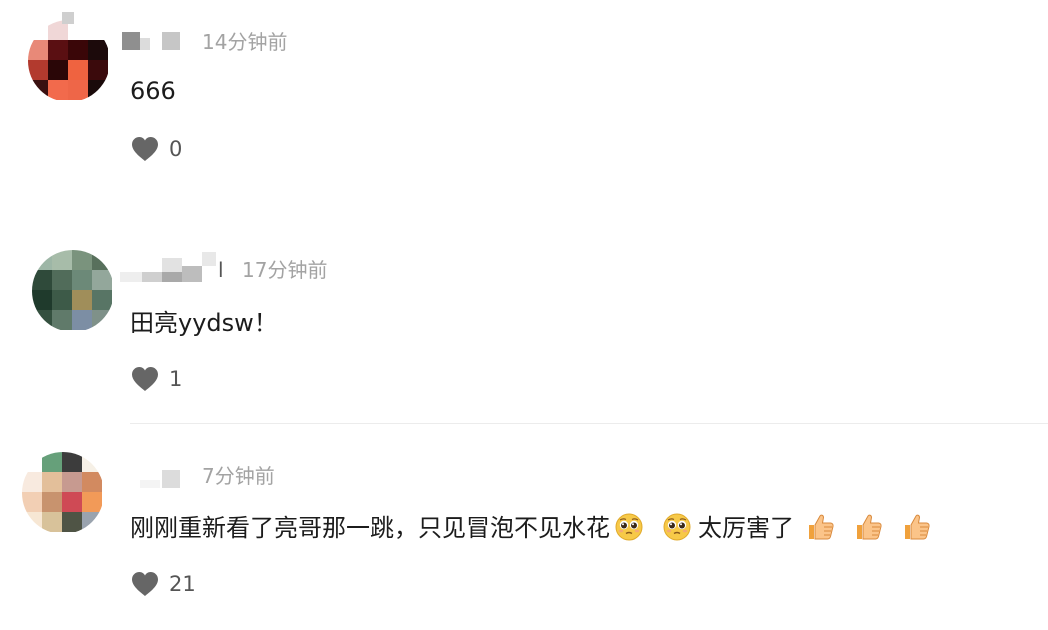  What do you see at coordinates (285, 270) in the screenshot?
I see `comment-time: 17分钟前` at bounding box center [285, 270].